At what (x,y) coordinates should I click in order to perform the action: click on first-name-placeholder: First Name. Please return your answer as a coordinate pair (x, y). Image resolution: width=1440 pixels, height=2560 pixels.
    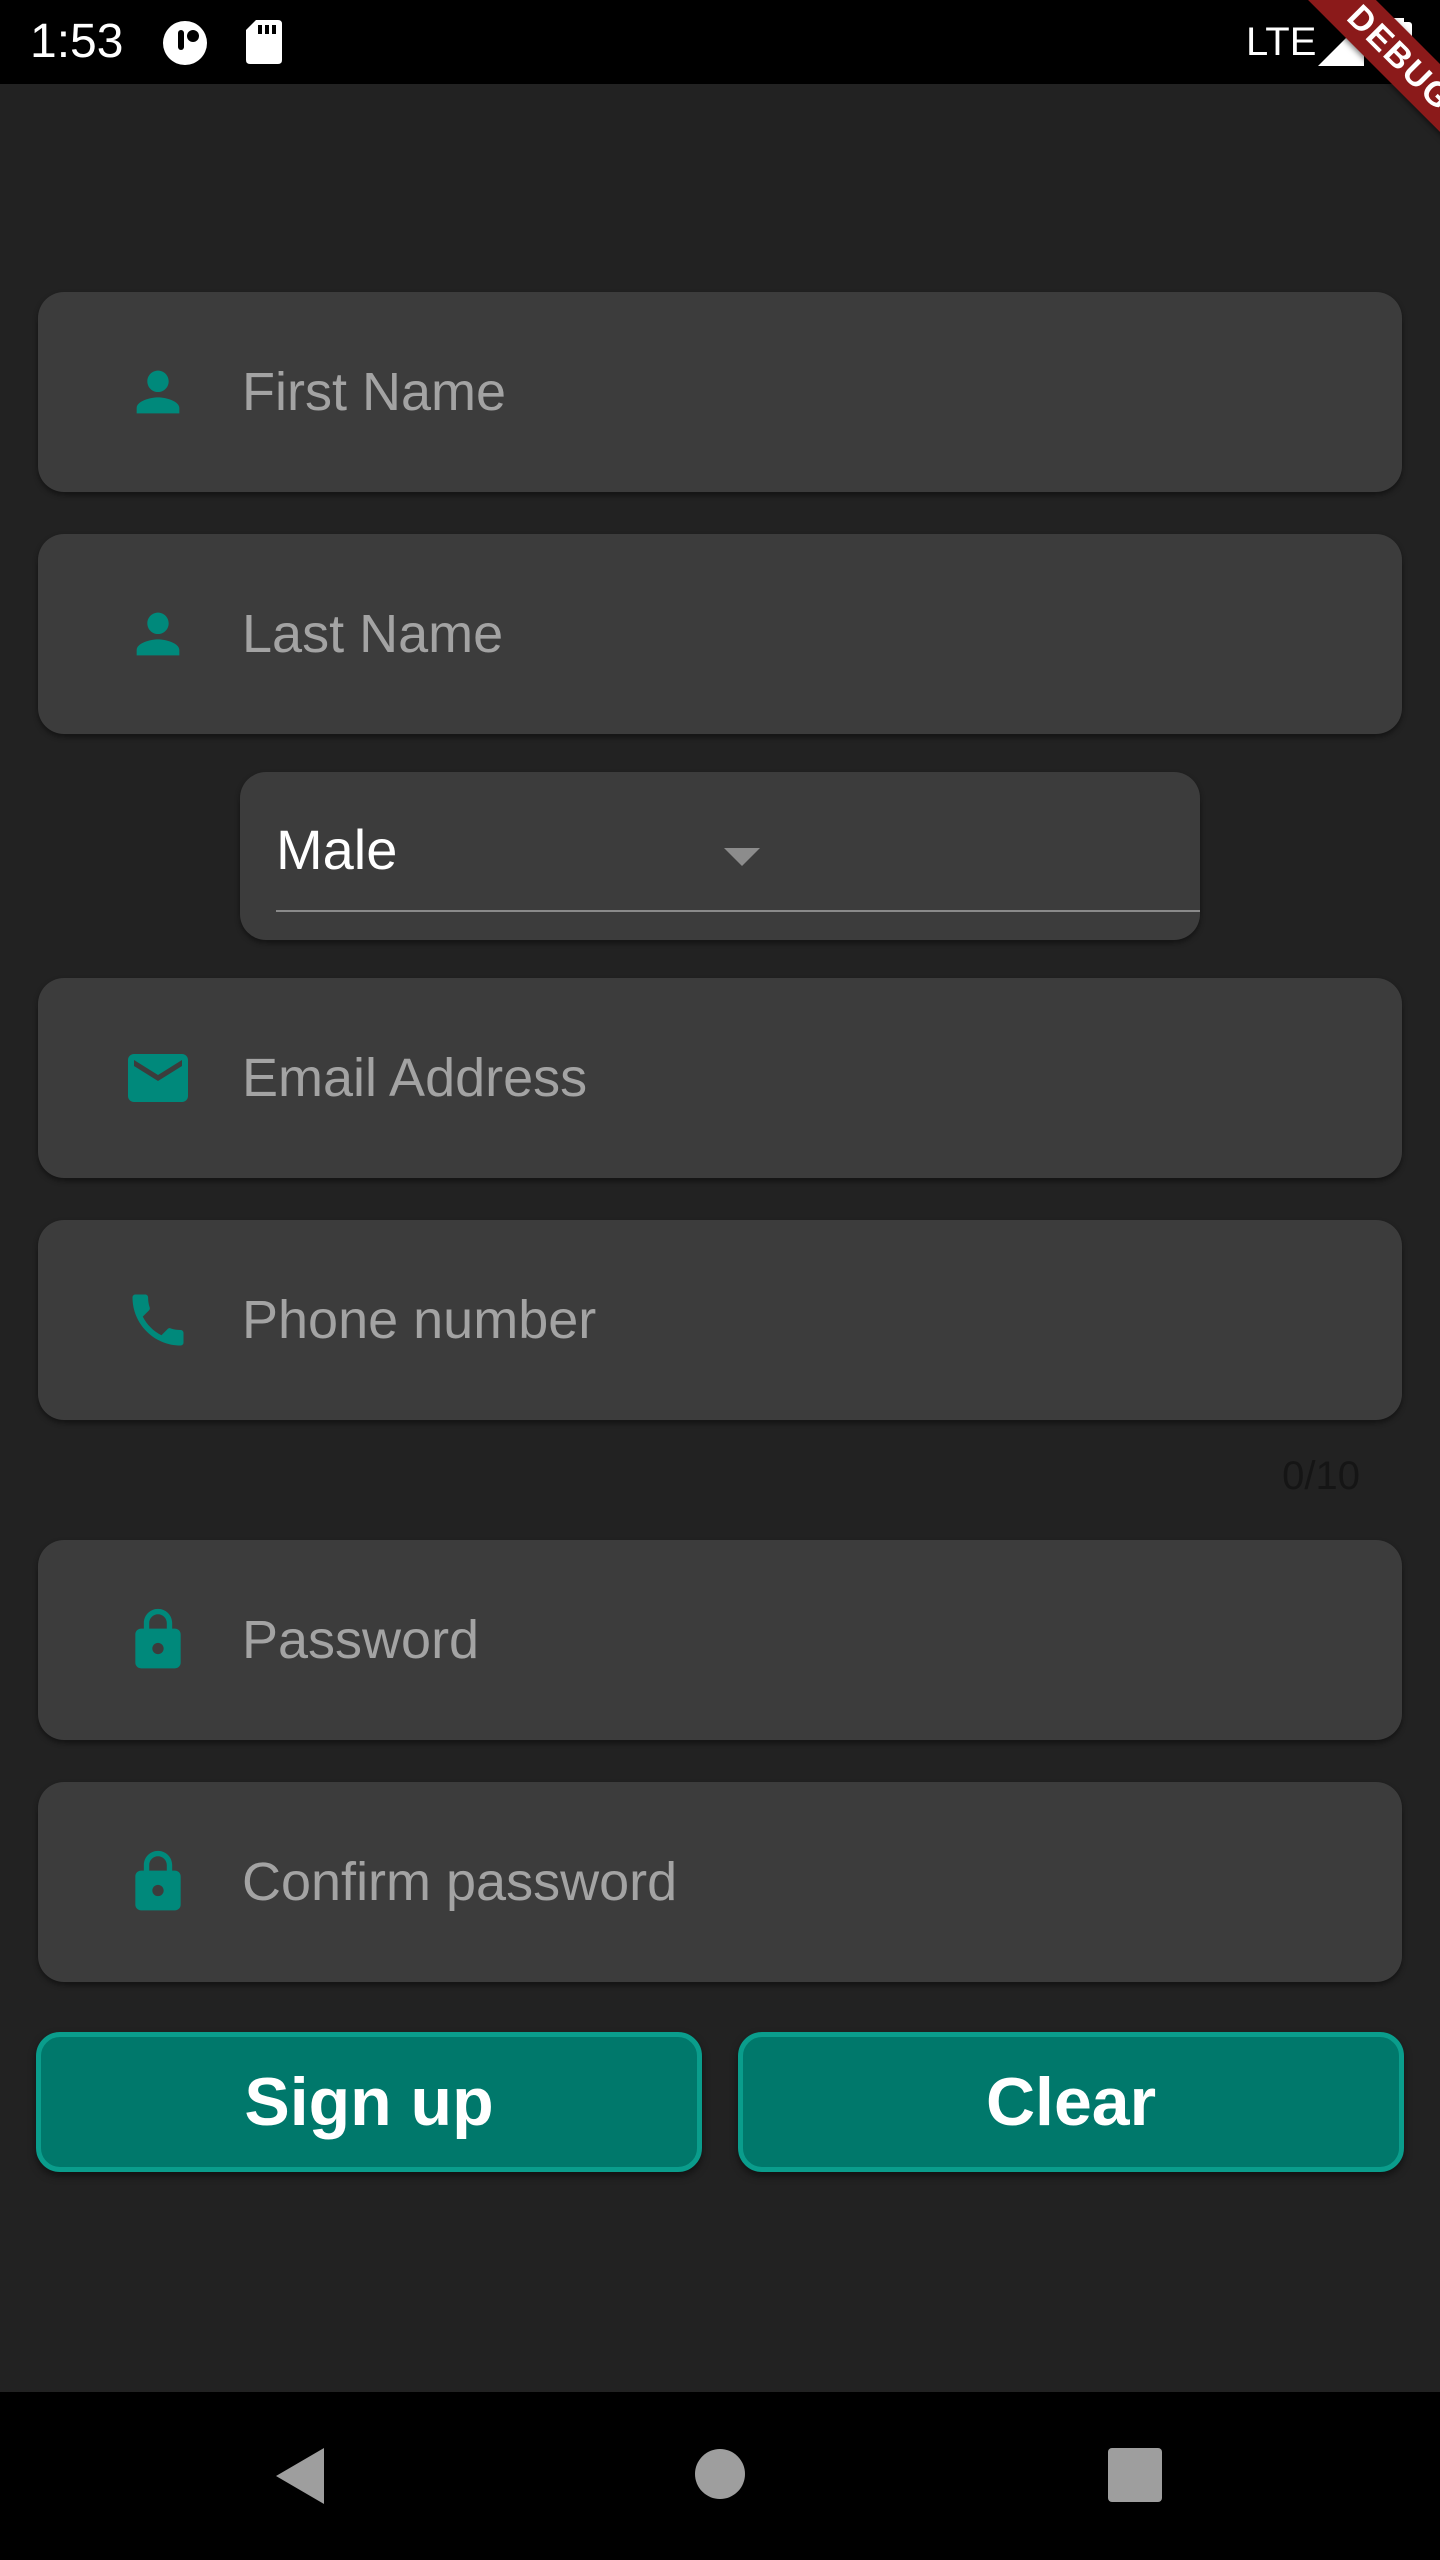
    Looking at the image, I should click on (374, 392).